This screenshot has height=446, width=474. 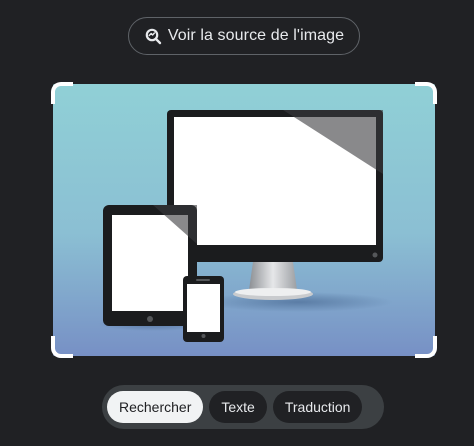 I want to click on mode-translate-button: Traduction, so click(x=317, y=407).